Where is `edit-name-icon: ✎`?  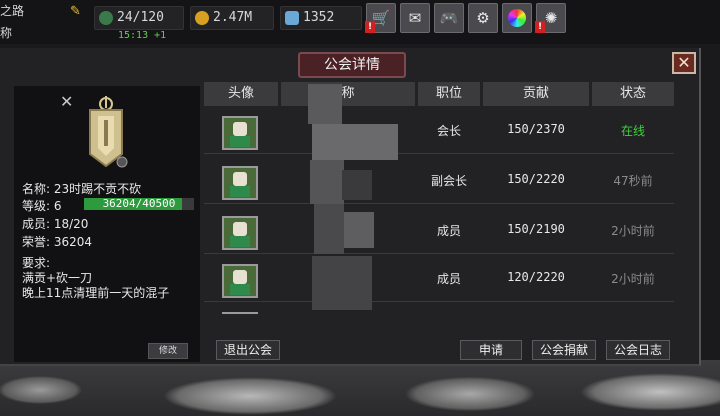
edit-name-icon: ✎ is located at coordinates (78, 11).